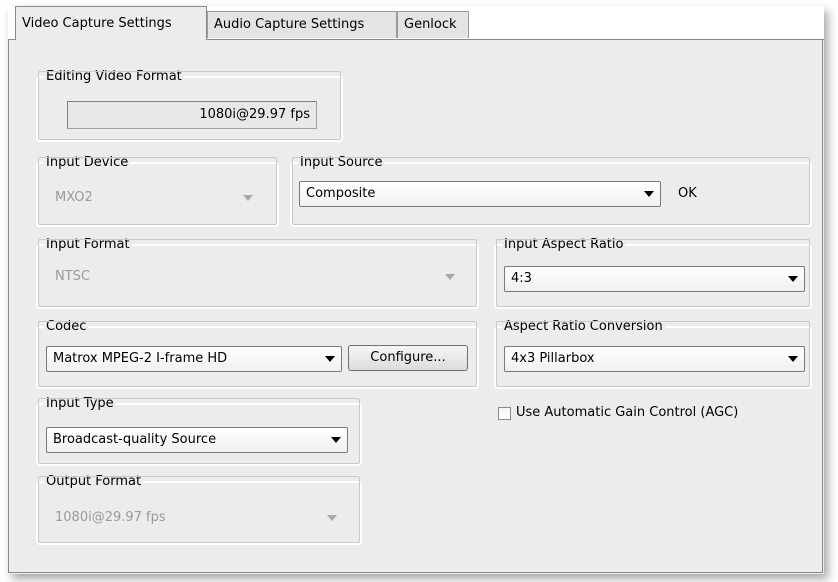 This screenshot has height=582, width=838. What do you see at coordinates (687, 193) in the screenshot?
I see `input-source-status: OK` at bounding box center [687, 193].